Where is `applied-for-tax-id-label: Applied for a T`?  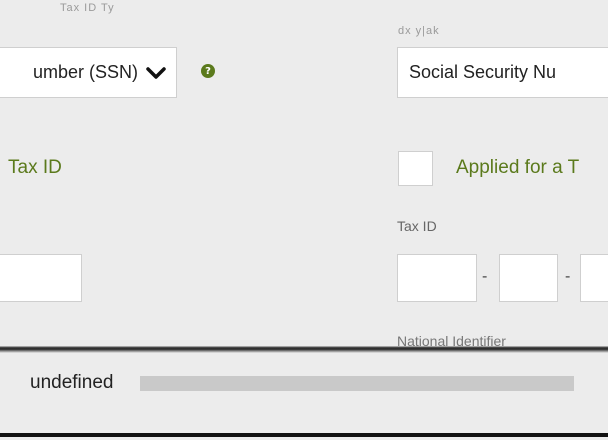 applied-for-tax-id-label: Applied for a T is located at coordinates (518, 167).